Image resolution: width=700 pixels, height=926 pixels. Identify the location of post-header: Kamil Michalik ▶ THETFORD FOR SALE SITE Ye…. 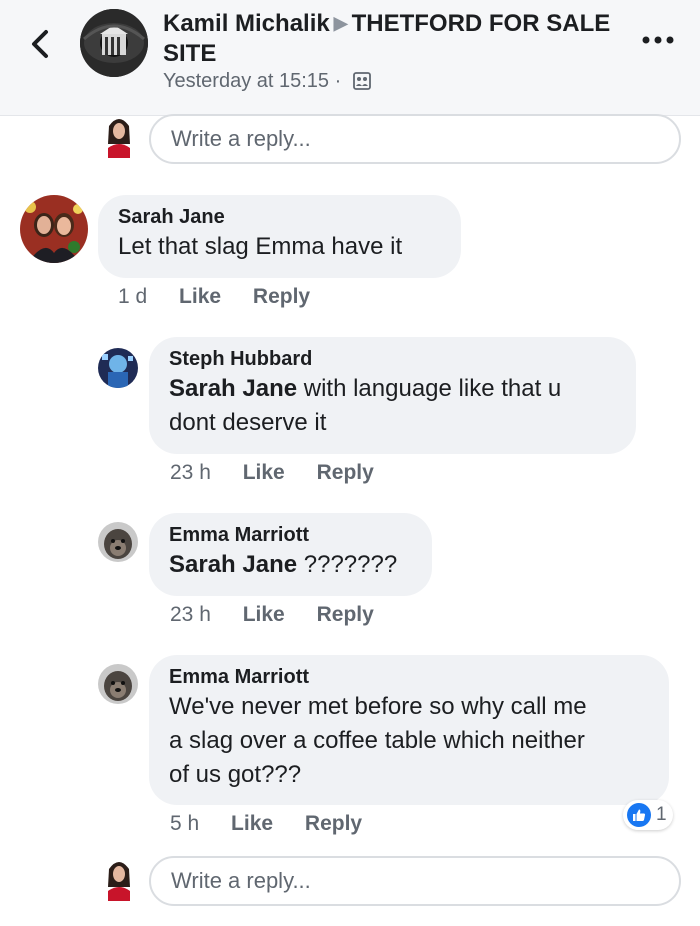
(350, 58).